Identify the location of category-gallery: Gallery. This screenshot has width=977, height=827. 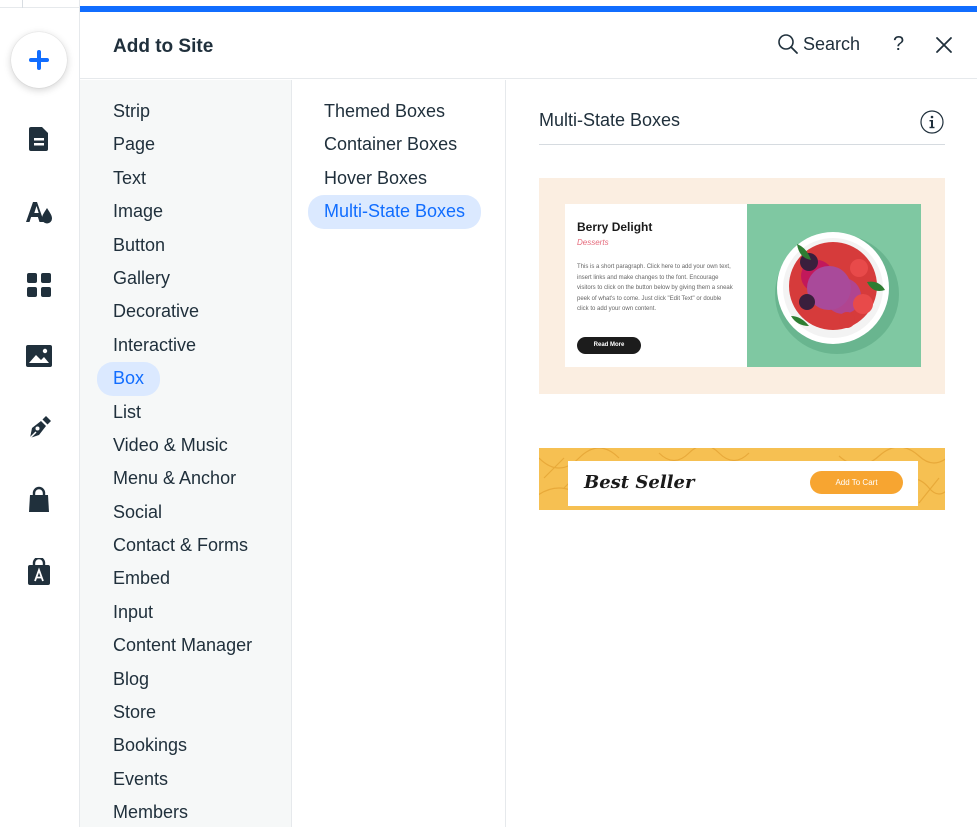
(141, 278).